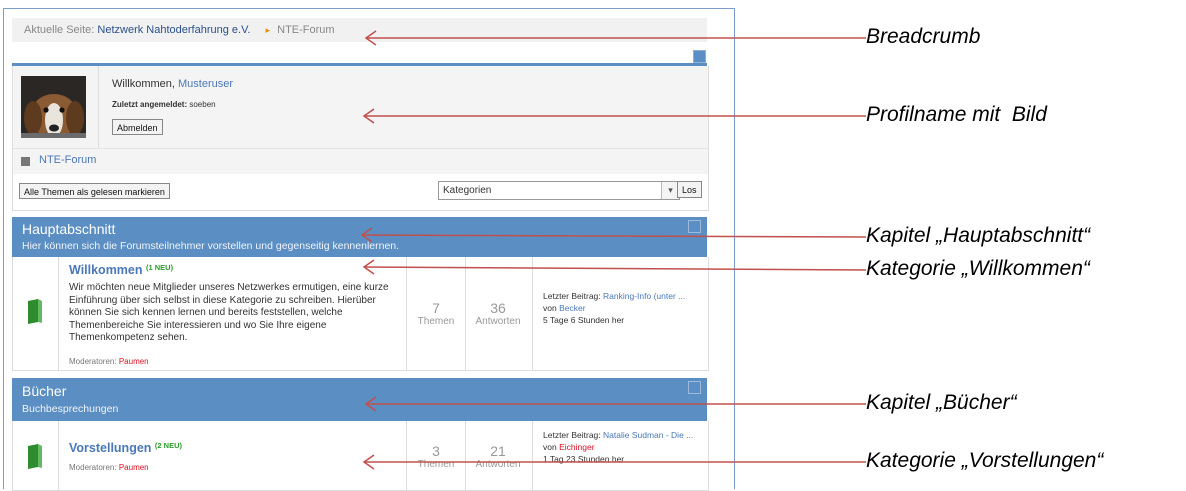  I want to click on annotation-breadcrumb: Breadcrumb, so click(923, 36).